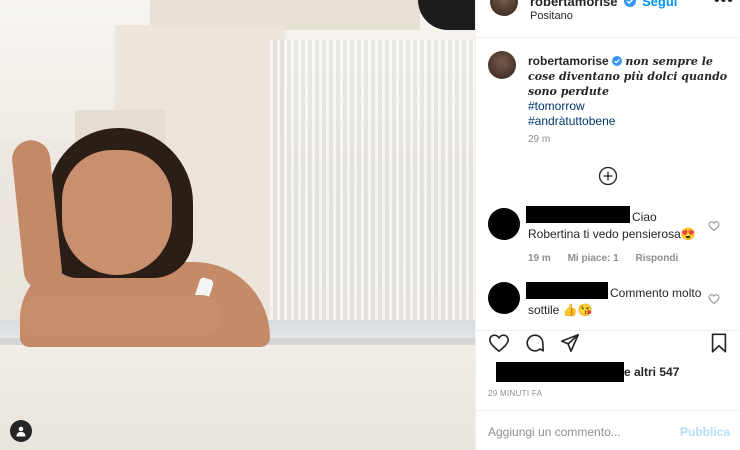  Describe the element at coordinates (657, 258) in the screenshot. I see `reply-button: Rispondi` at that location.